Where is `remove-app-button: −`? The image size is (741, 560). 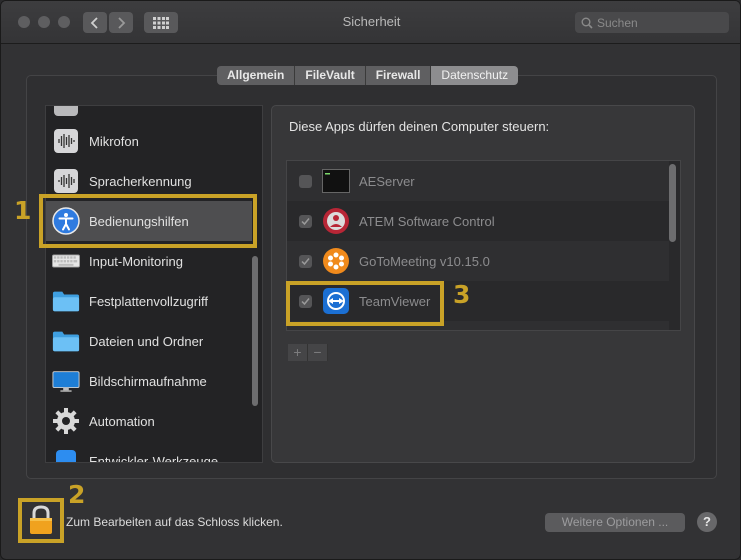
remove-app-button: − is located at coordinates (318, 352).